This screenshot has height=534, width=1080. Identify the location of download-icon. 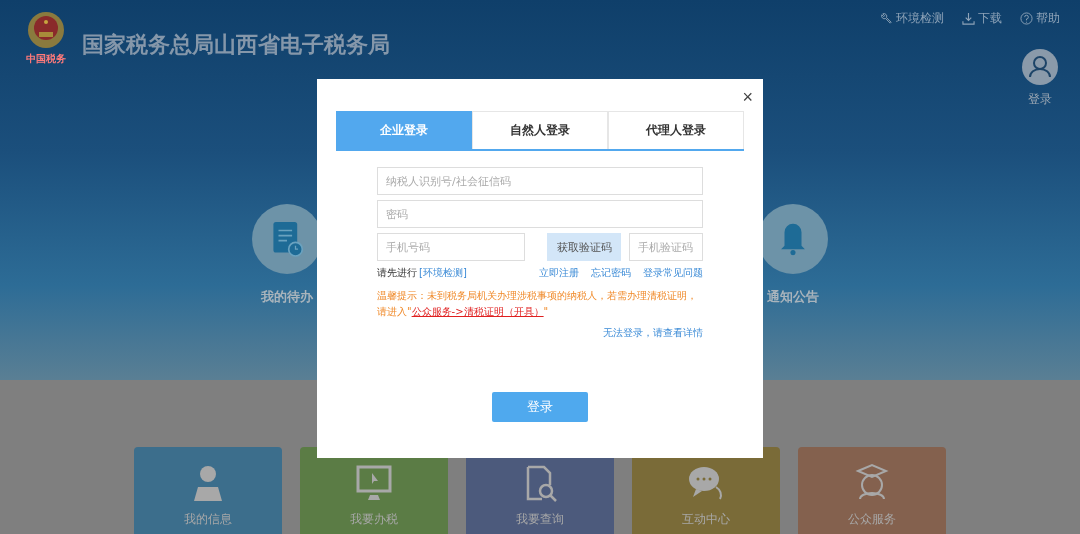
(968, 18).